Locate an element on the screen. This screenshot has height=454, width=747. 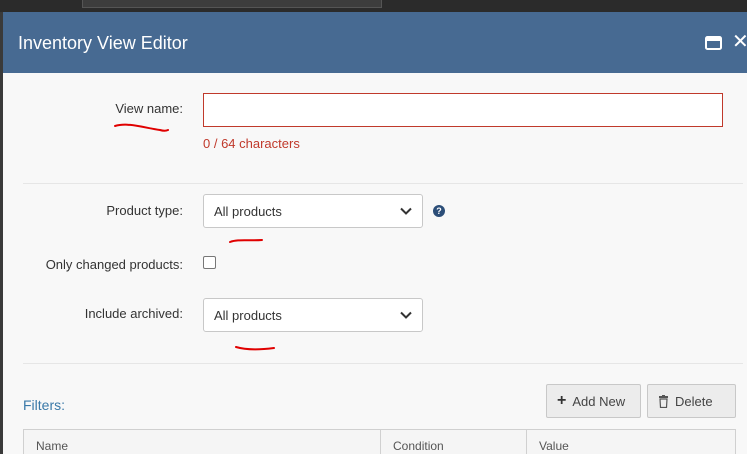
help-icon: ? is located at coordinates (439, 211).